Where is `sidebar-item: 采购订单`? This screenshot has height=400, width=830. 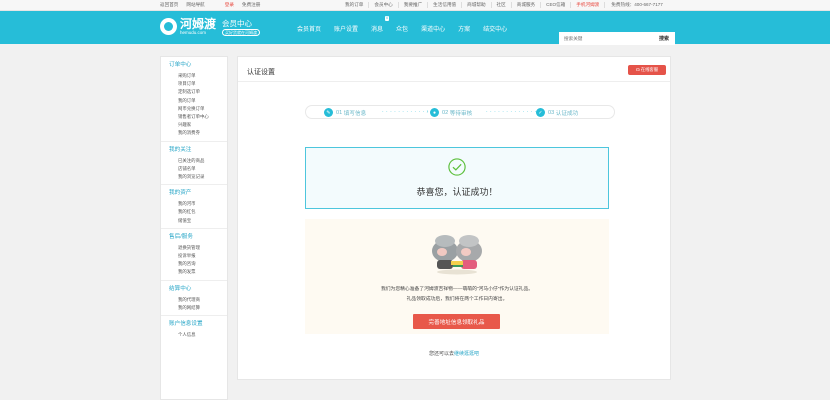
sidebar-item: 采购订单 is located at coordinates (194, 76).